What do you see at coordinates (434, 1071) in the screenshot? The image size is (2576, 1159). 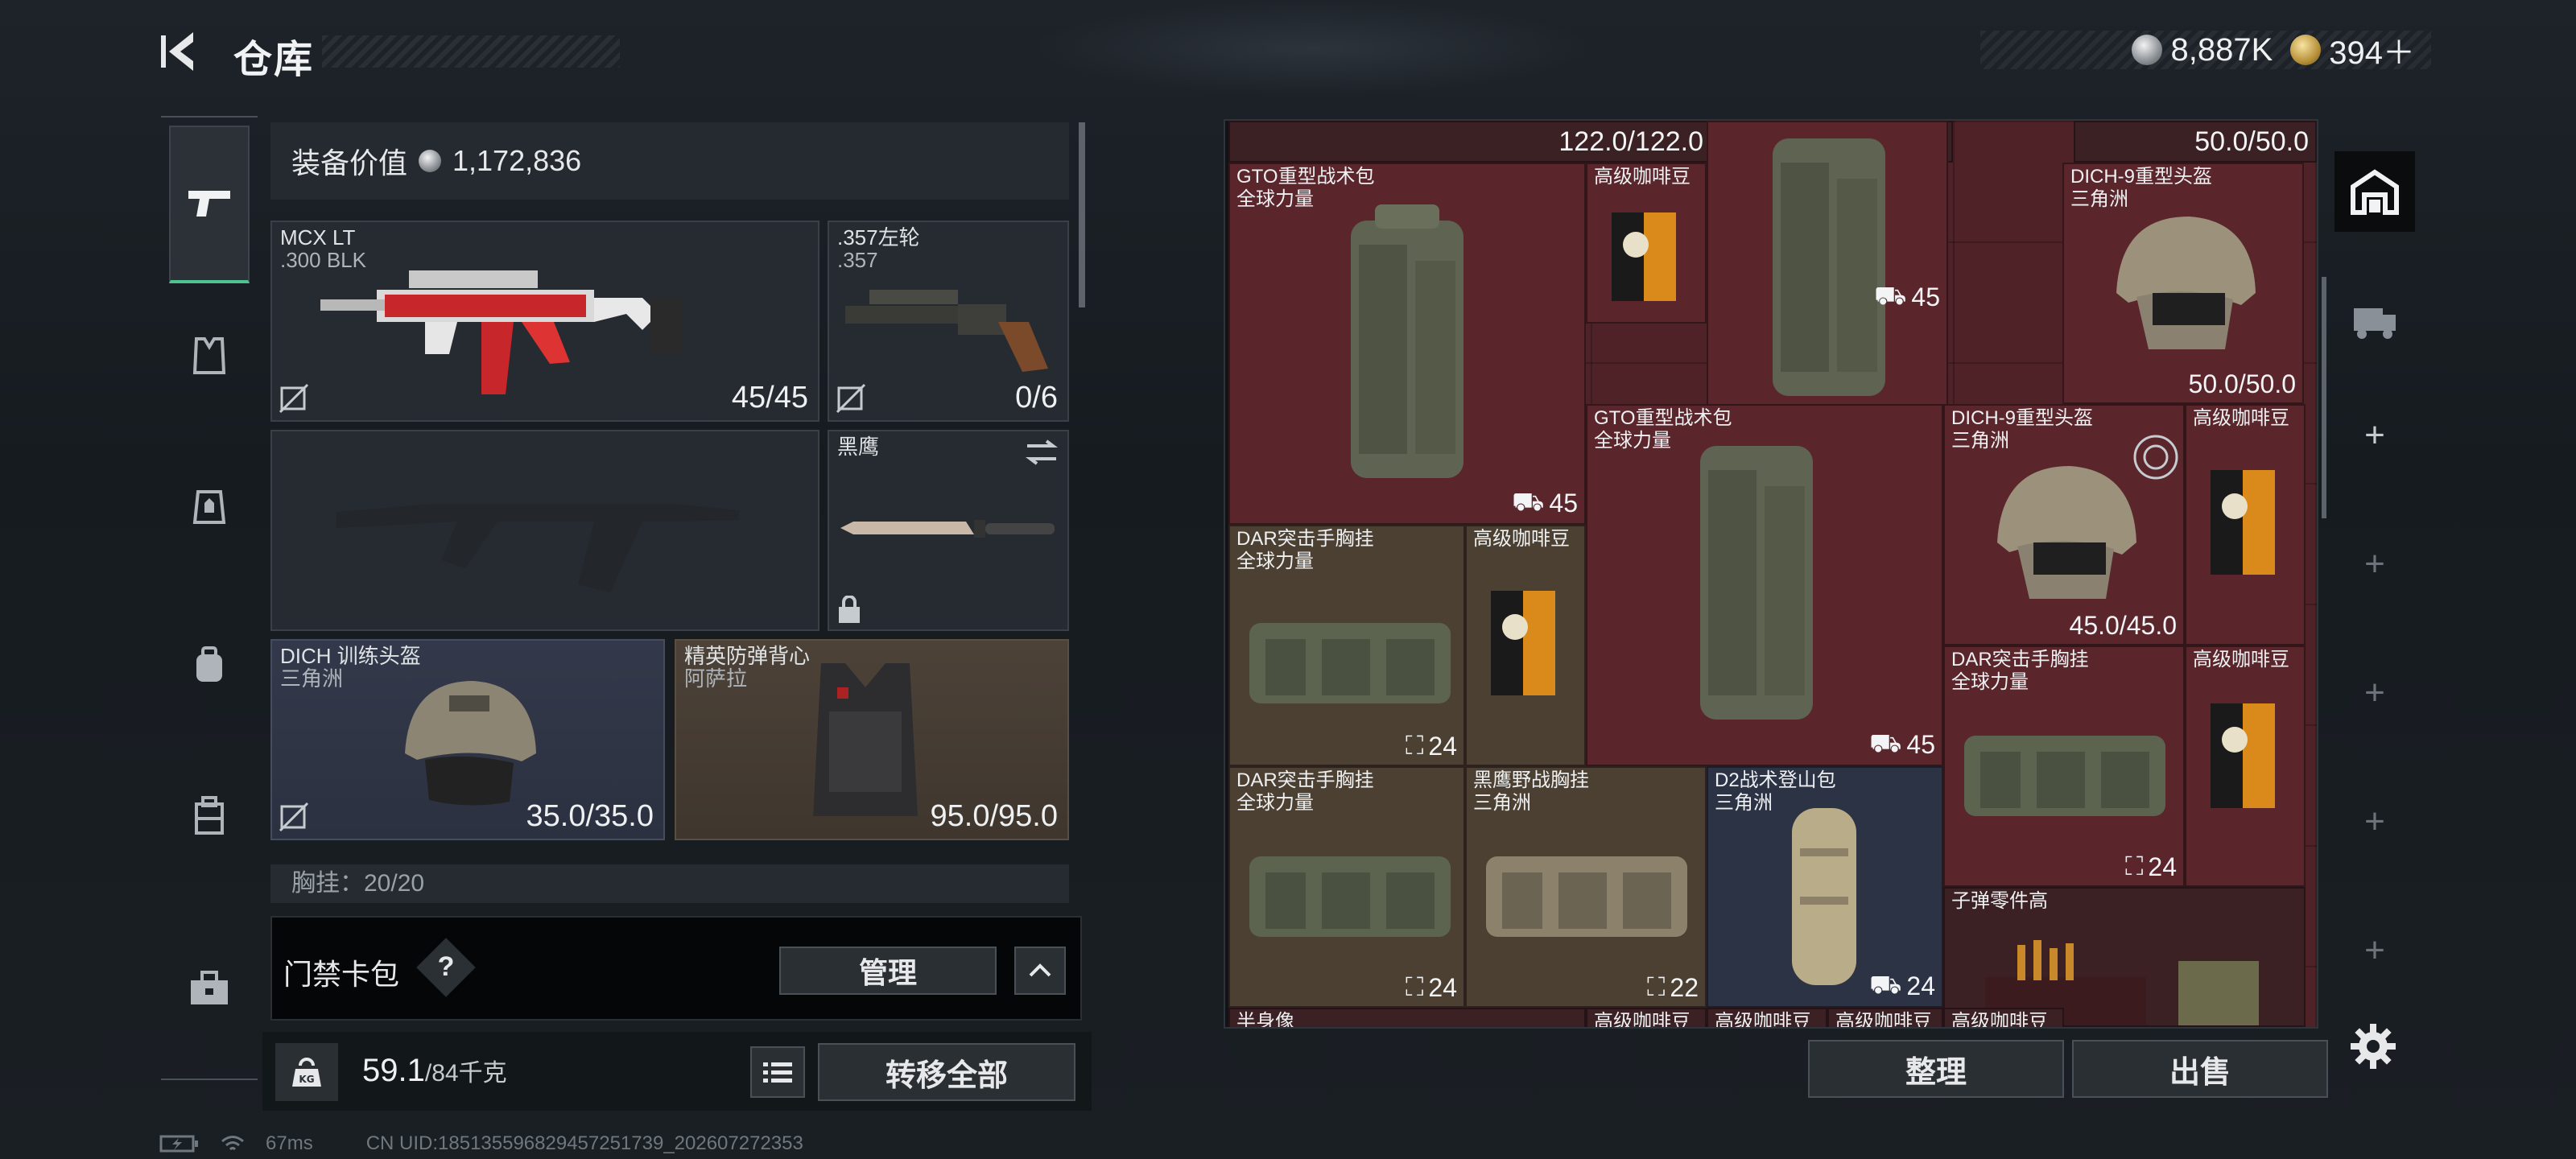 I see `carry-weight: 59.1/84千克` at bounding box center [434, 1071].